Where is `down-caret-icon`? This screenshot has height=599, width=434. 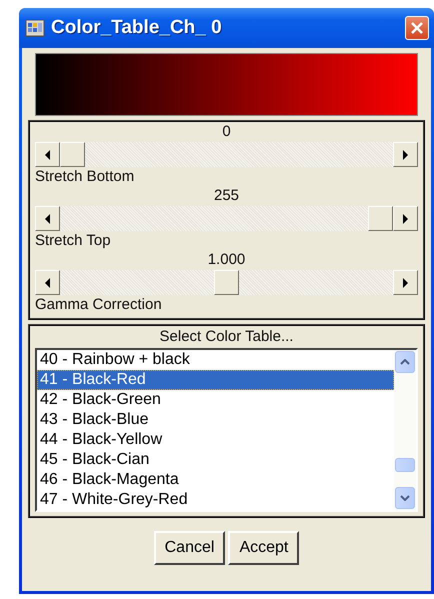 down-caret-icon is located at coordinates (405, 498).